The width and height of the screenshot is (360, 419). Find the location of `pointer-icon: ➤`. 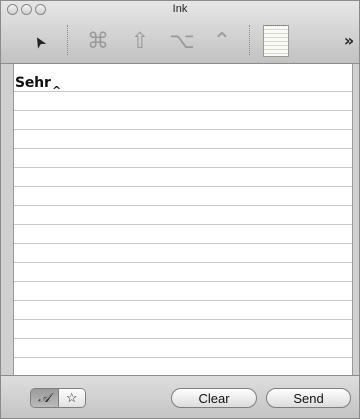

pointer-icon: ➤ is located at coordinates (40, 42).